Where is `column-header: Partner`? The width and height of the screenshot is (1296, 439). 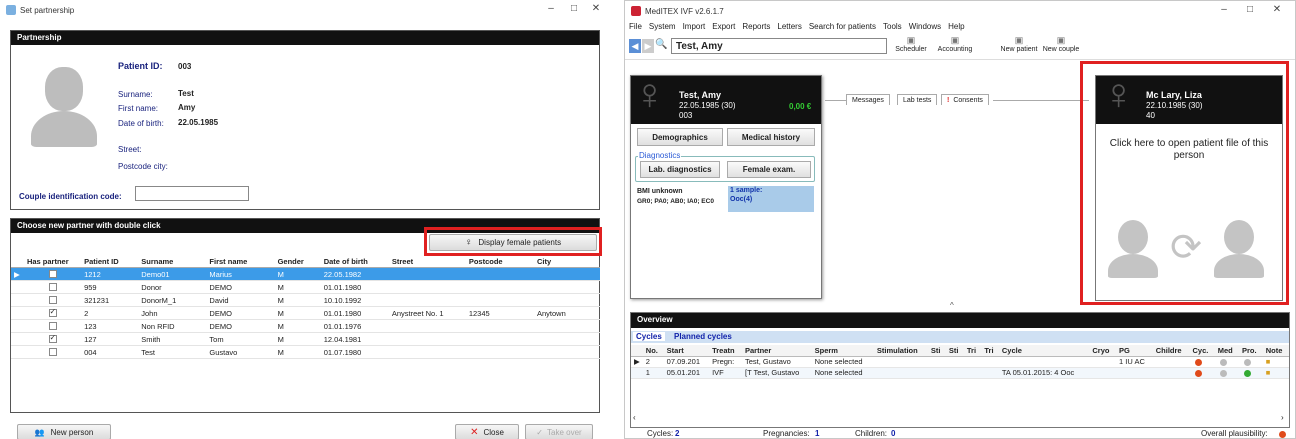 column-header: Partner is located at coordinates (777, 351).